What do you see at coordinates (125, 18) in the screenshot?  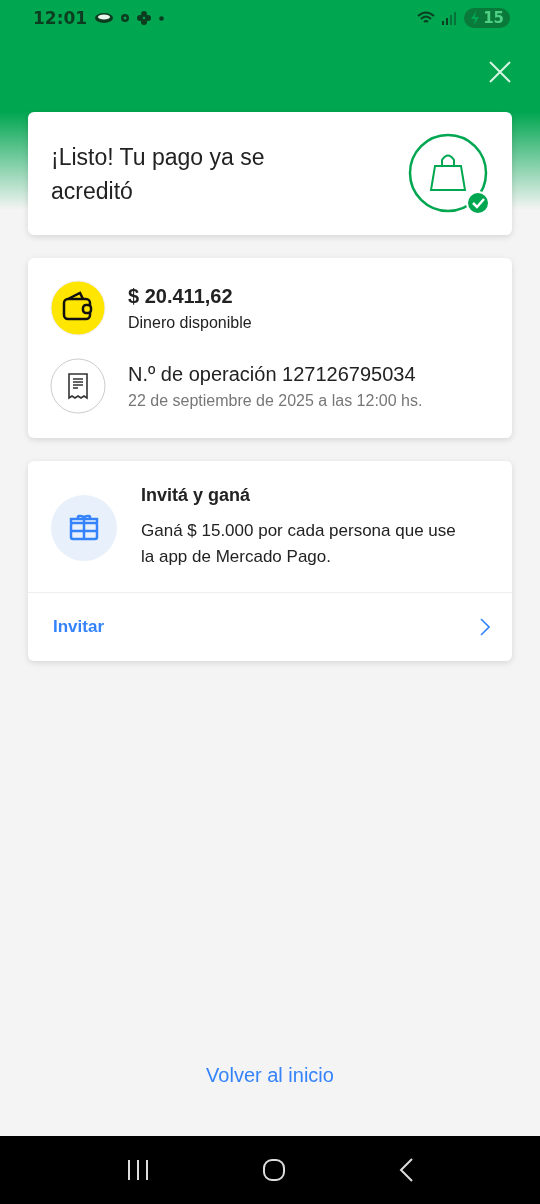 I see `ring-icon` at bounding box center [125, 18].